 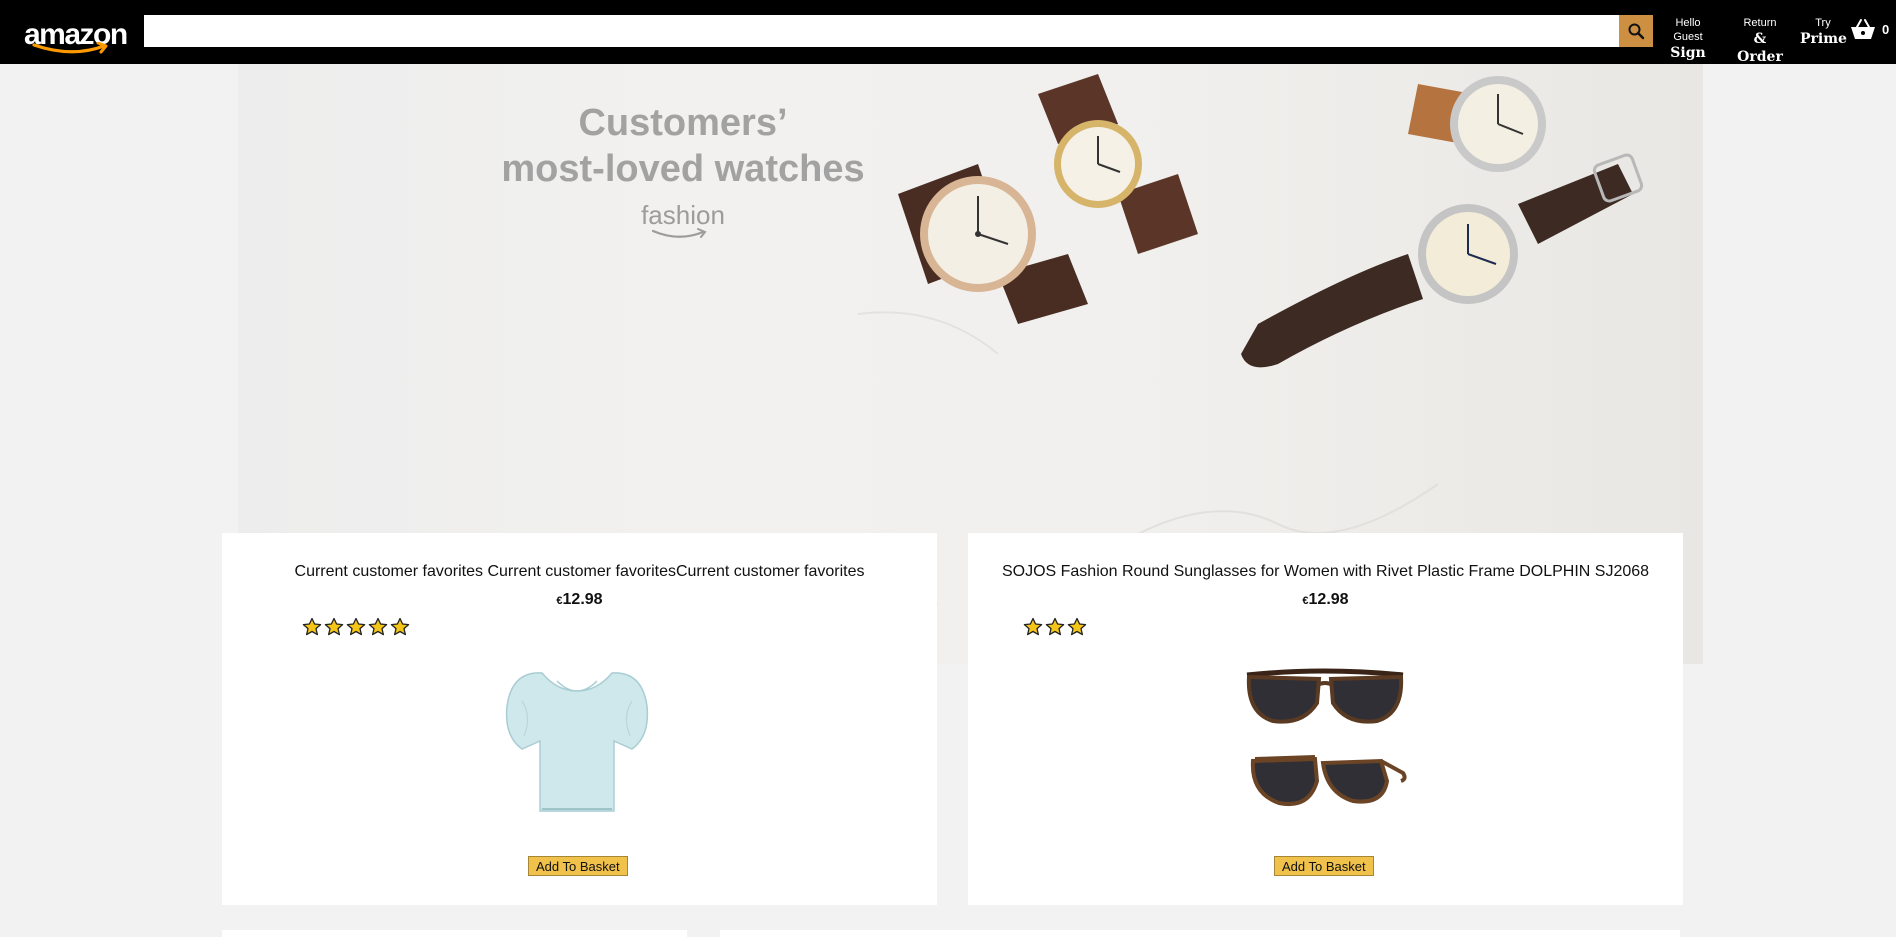 I want to click on search-icon, so click(x=1636, y=31).